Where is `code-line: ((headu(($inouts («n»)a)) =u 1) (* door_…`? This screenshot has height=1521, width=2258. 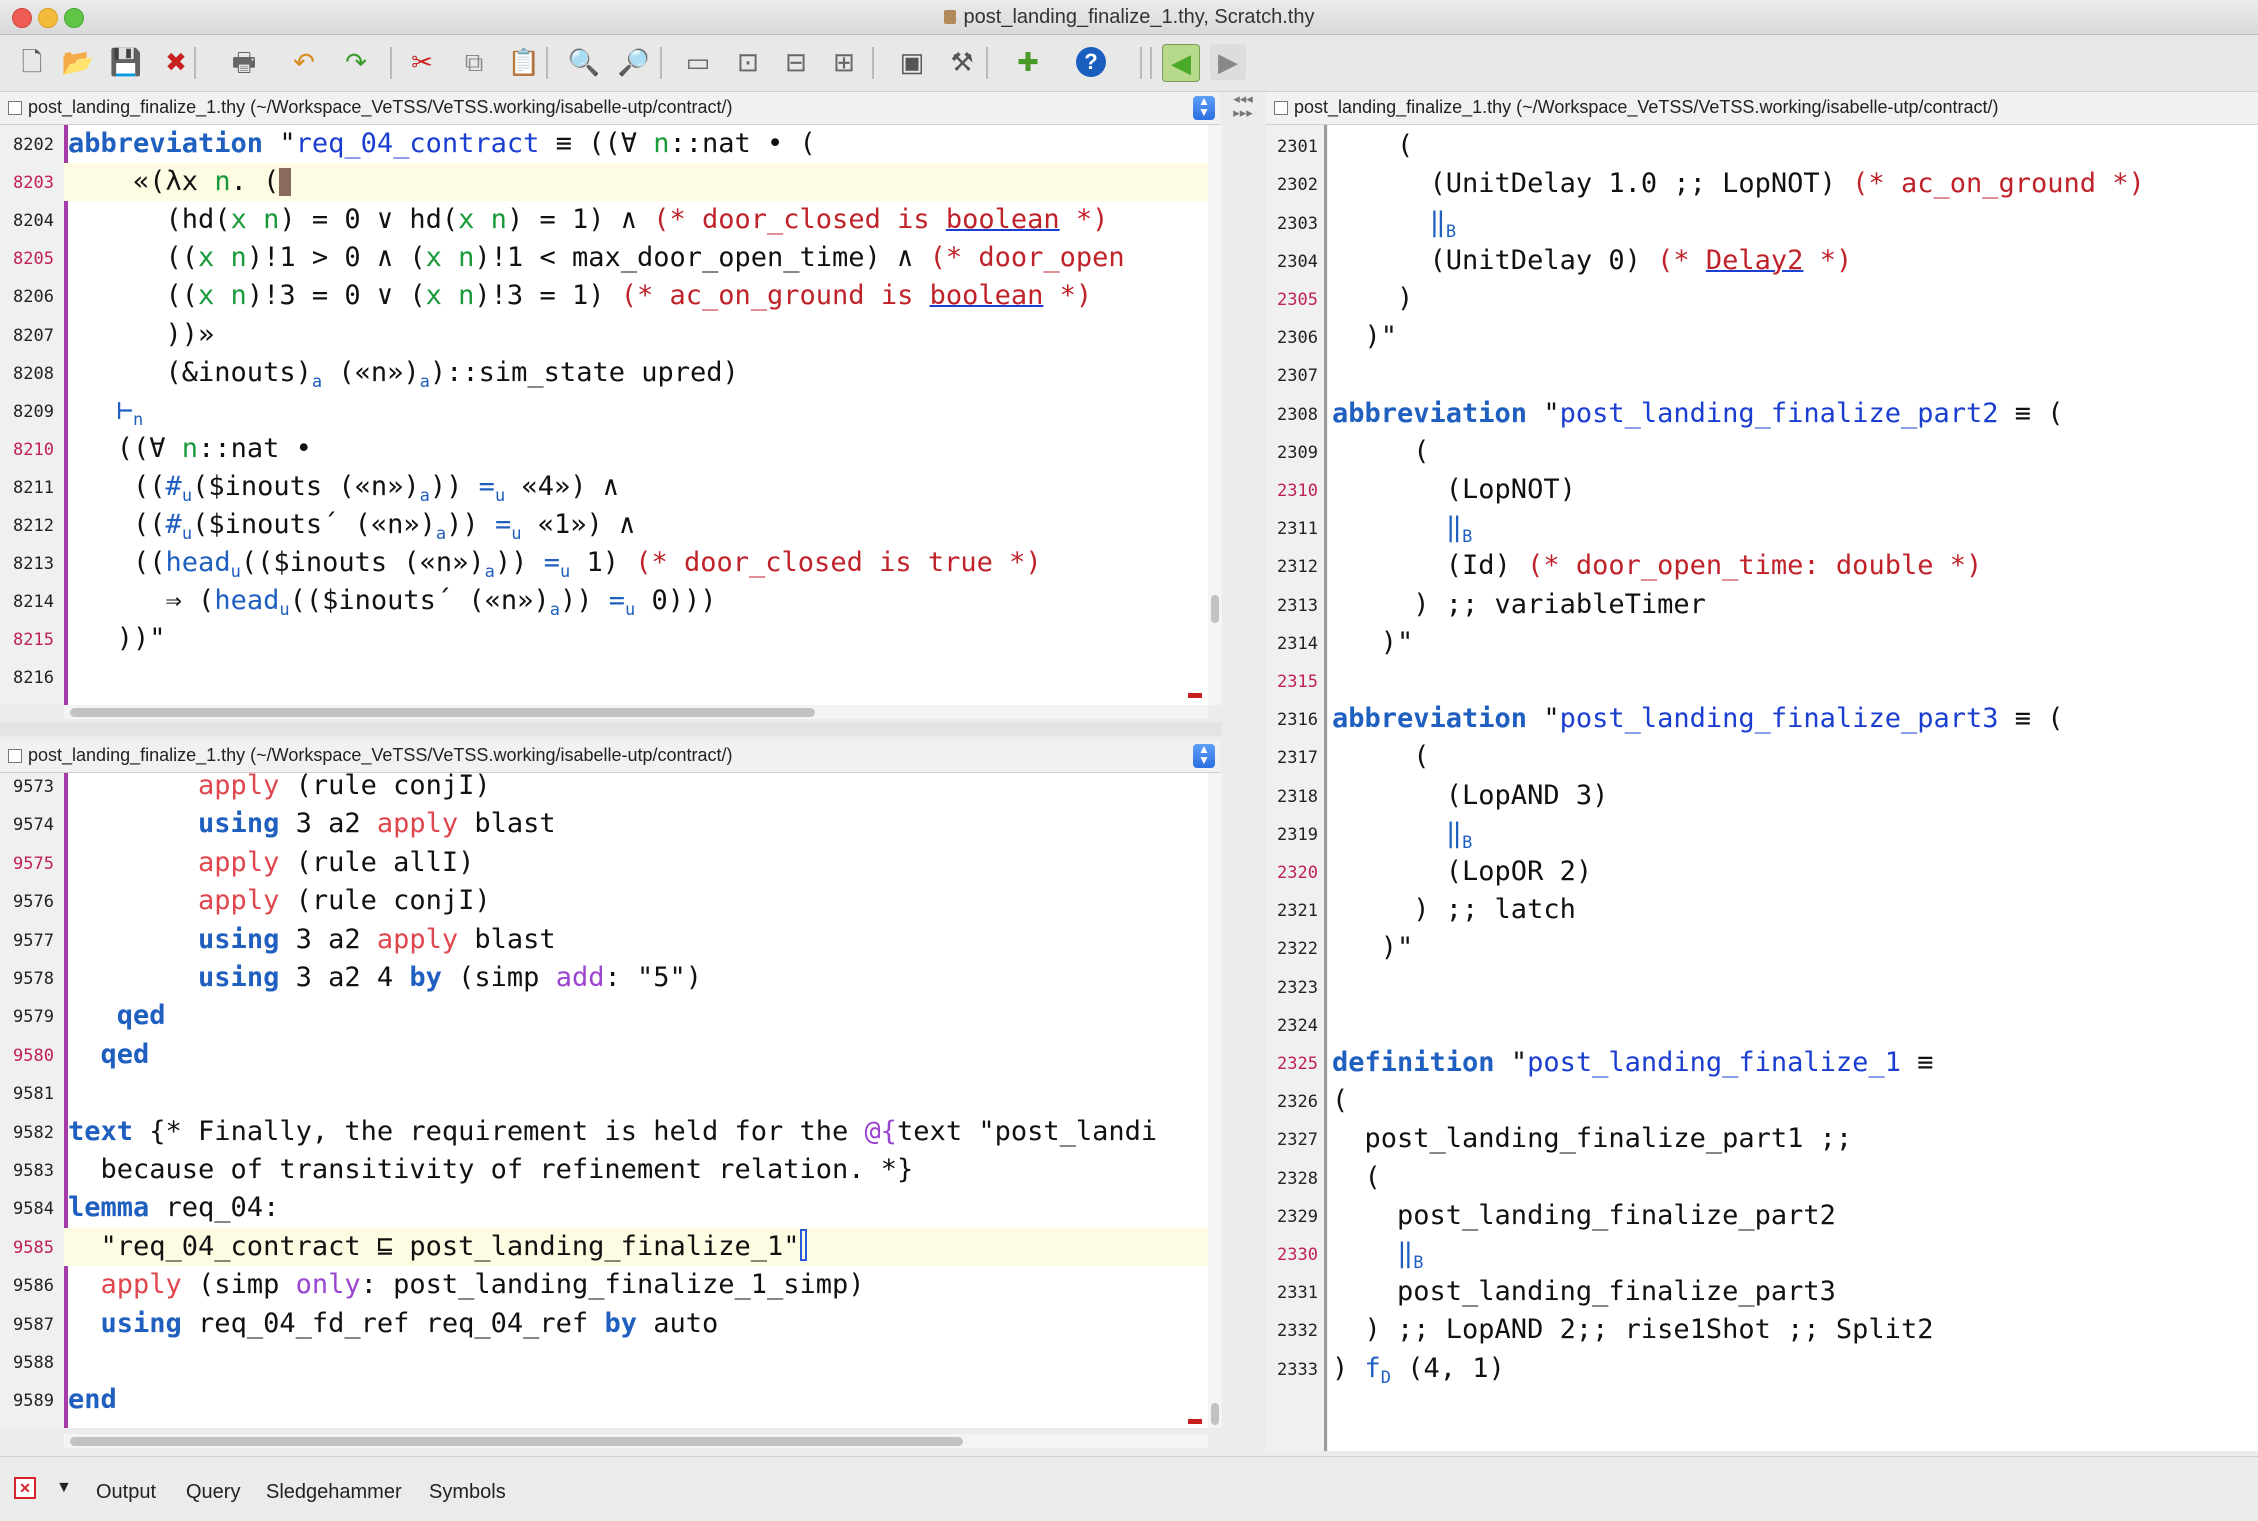 code-line: ((headu(($inouts («n»)a)) =u 1) (* door_… is located at coordinates (645, 563).